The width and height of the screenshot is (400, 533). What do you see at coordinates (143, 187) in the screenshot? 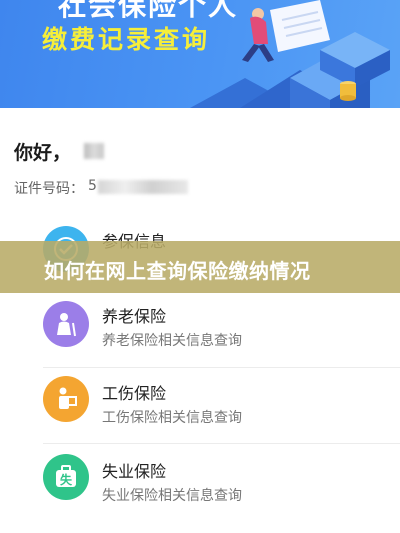
I see `blurred-id-number` at bounding box center [143, 187].